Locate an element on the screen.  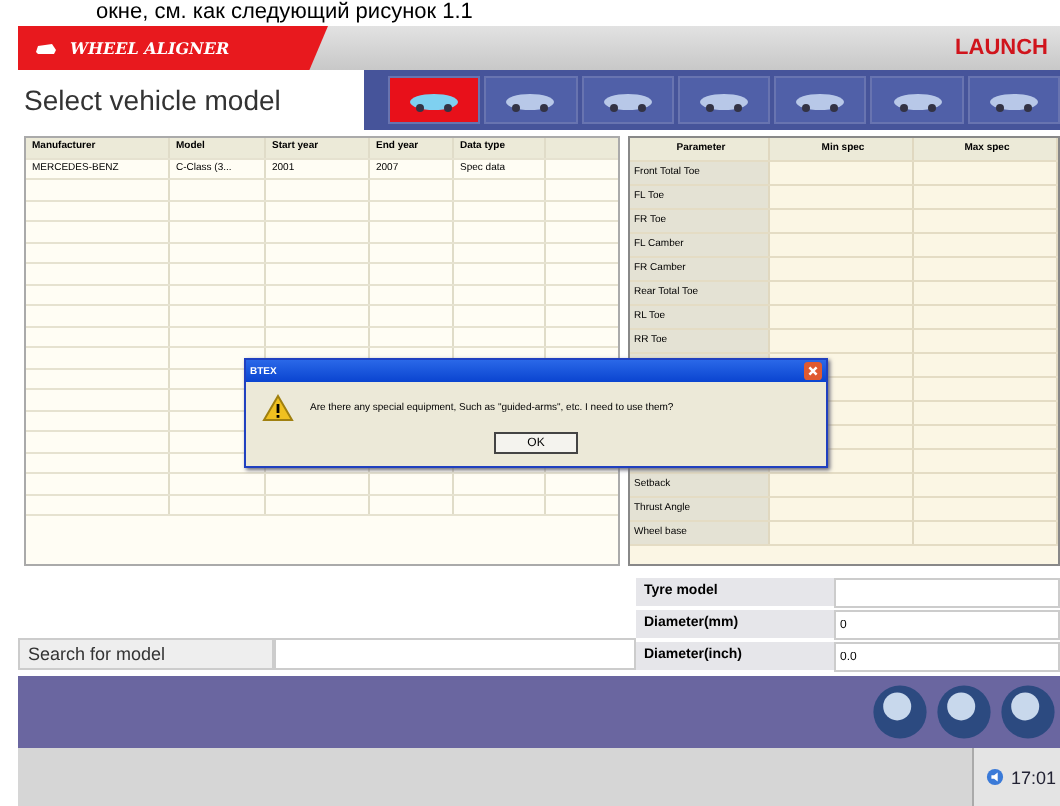
clock: 17:01 is located at coordinates (1033, 777).